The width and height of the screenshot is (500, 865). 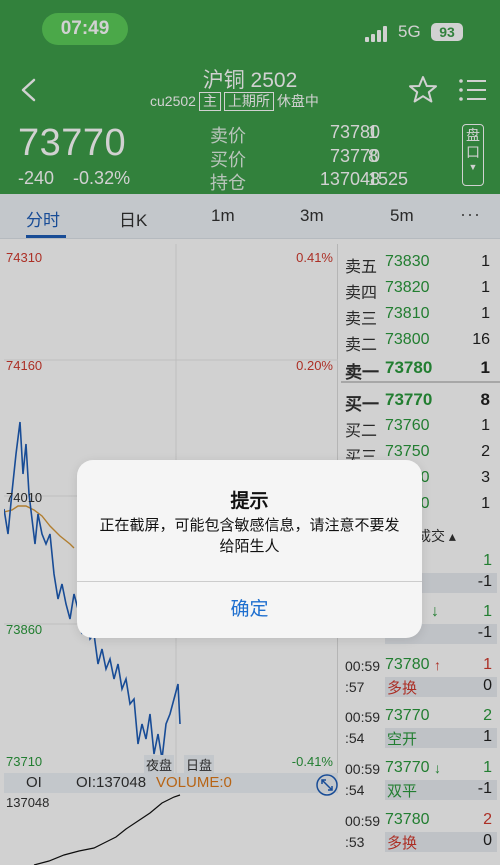 What do you see at coordinates (249, 610) in the screenshot?
I see `confirm-button: 确定` at bounding box center [249, 610].